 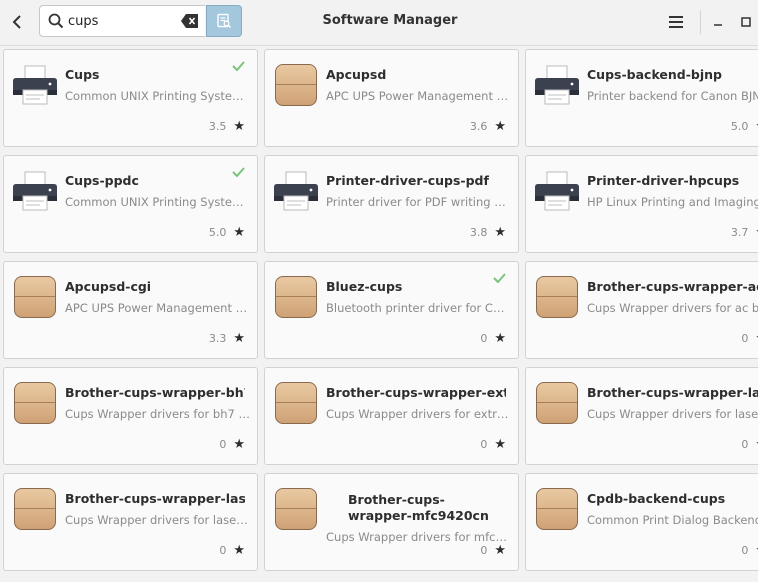 I want to click on search-field, so click(x=122, y=21).